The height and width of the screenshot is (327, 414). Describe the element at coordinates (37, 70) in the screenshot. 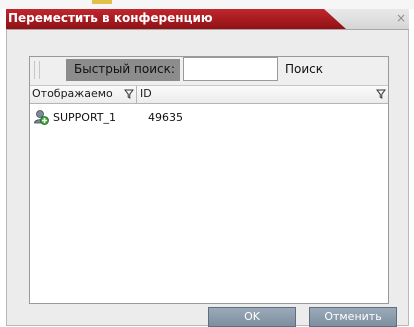

I see `toolbar-grip` at that location.